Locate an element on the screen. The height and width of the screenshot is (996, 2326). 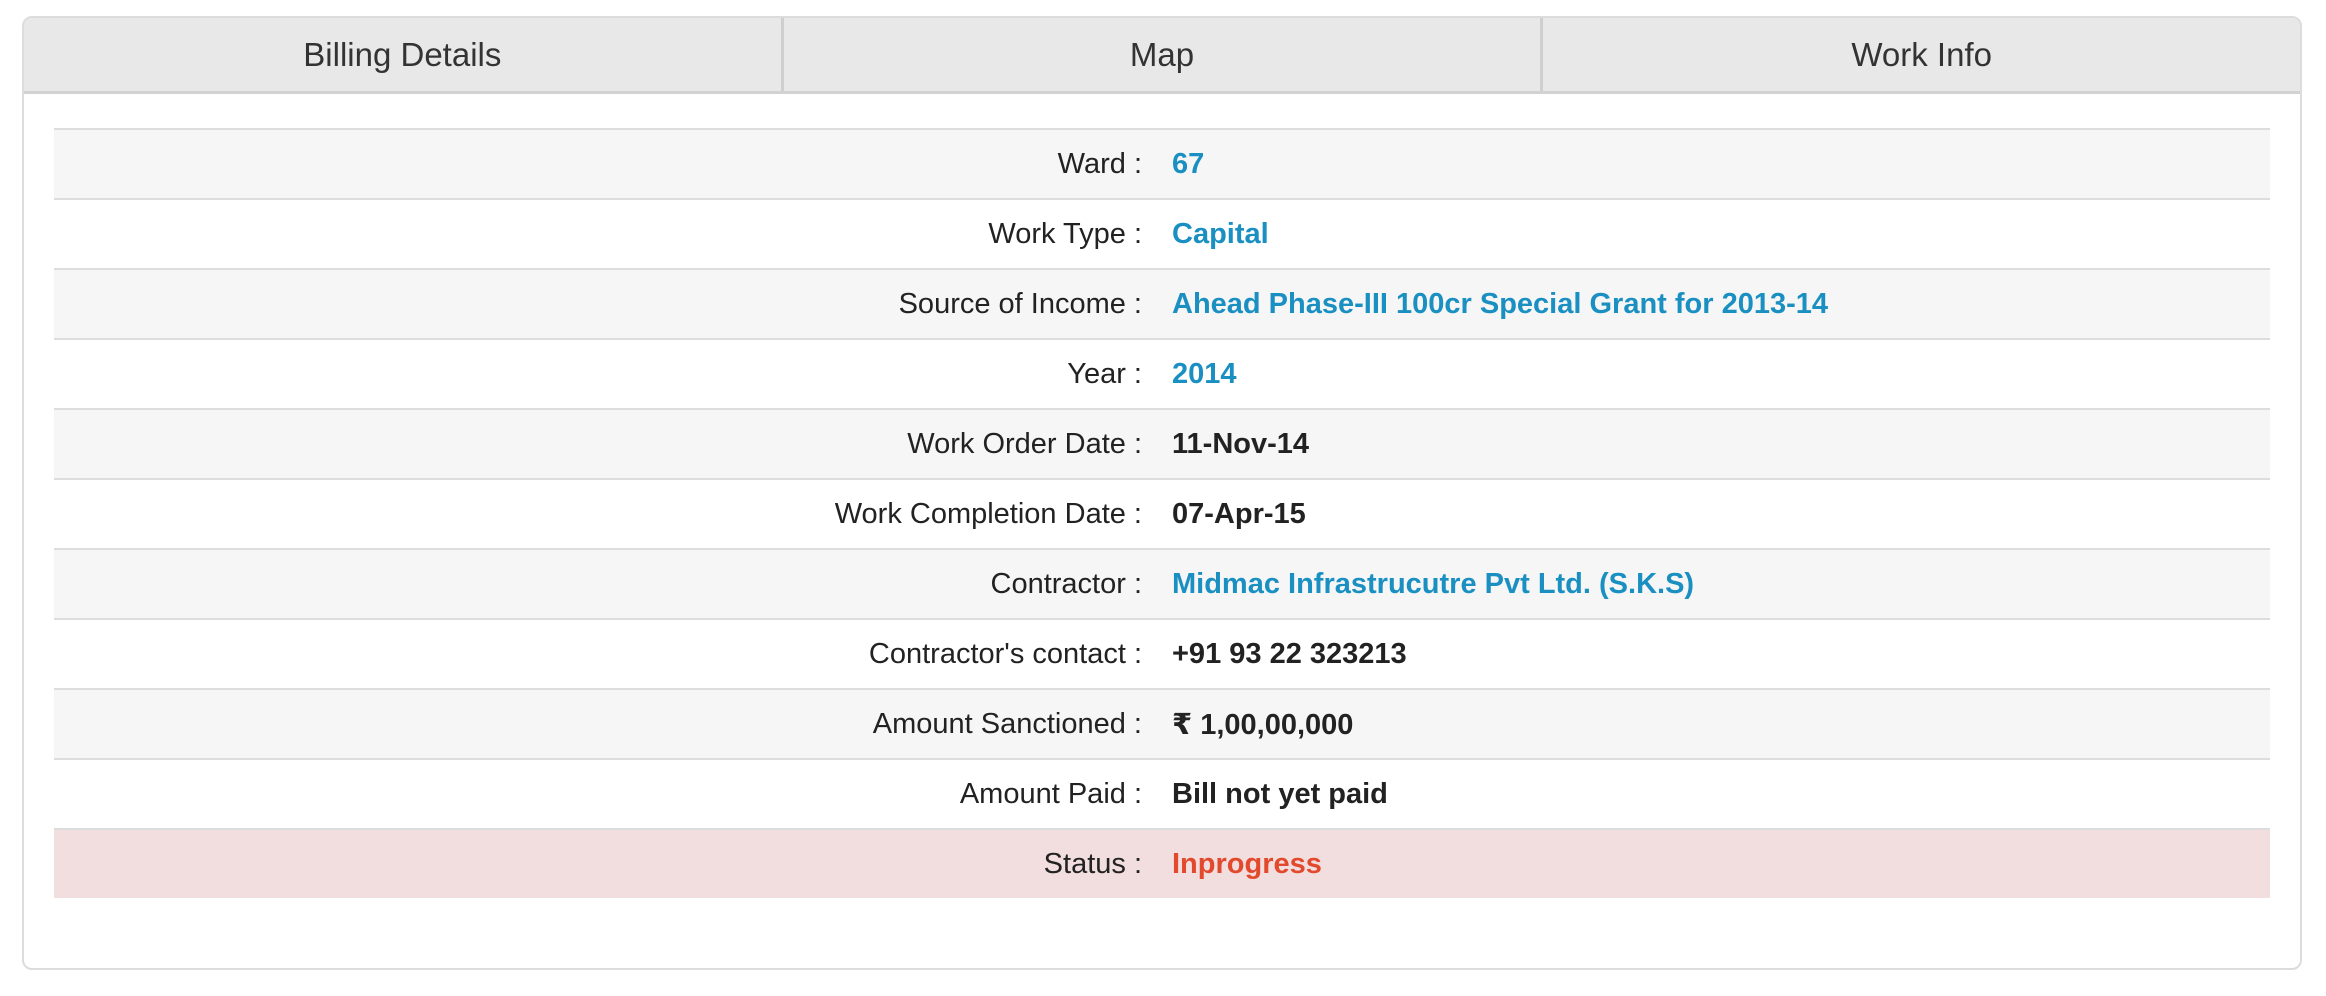
row-year: Year : 2014 is located at coordinates (1162, 375).